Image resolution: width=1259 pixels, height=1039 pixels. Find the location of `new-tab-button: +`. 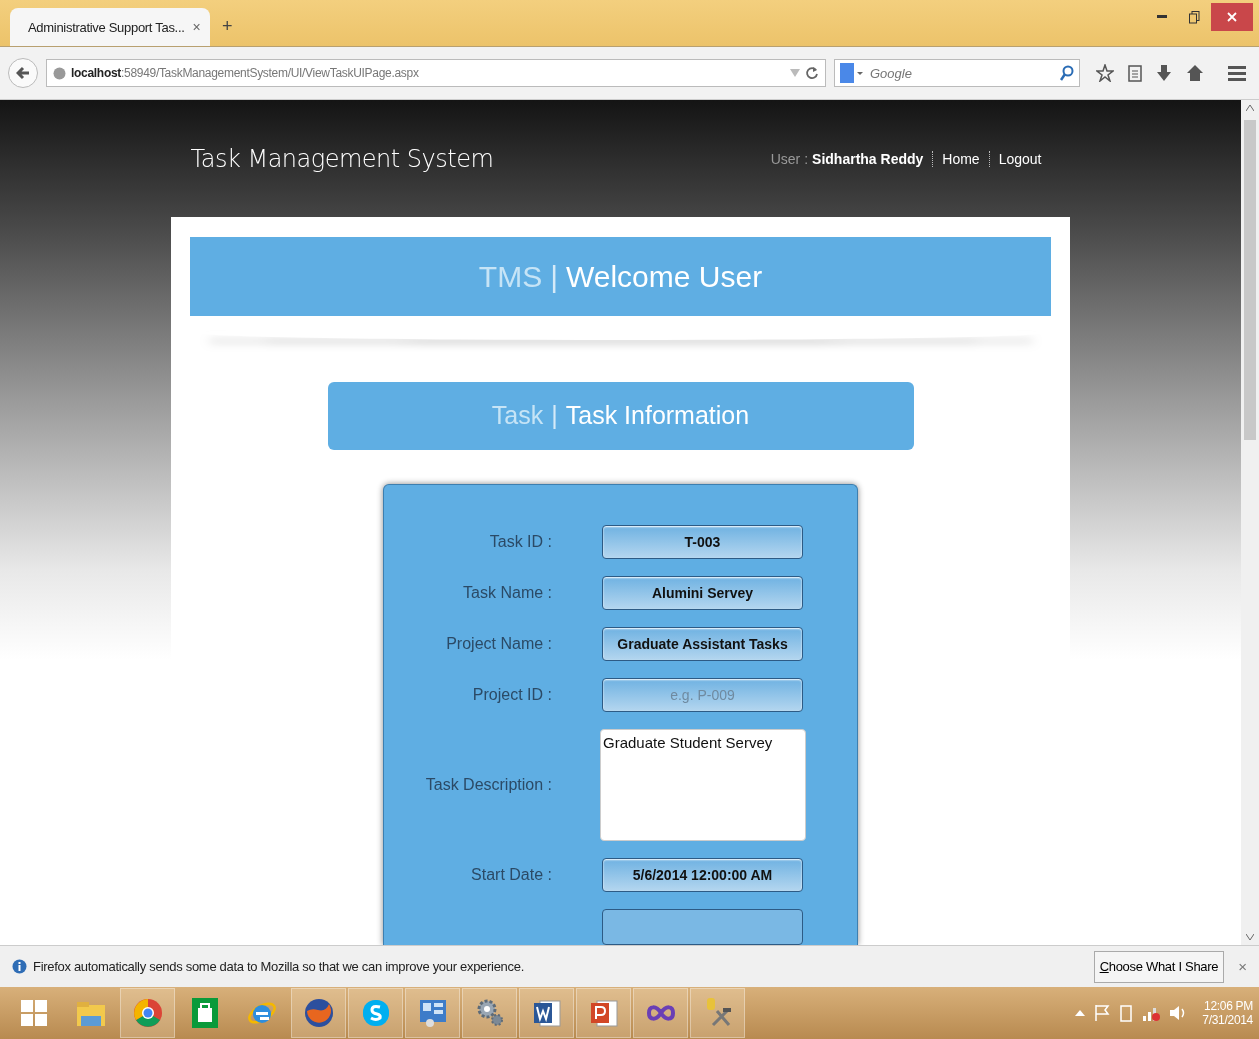

new-tab-button: + is located at coordinates (227, 26).